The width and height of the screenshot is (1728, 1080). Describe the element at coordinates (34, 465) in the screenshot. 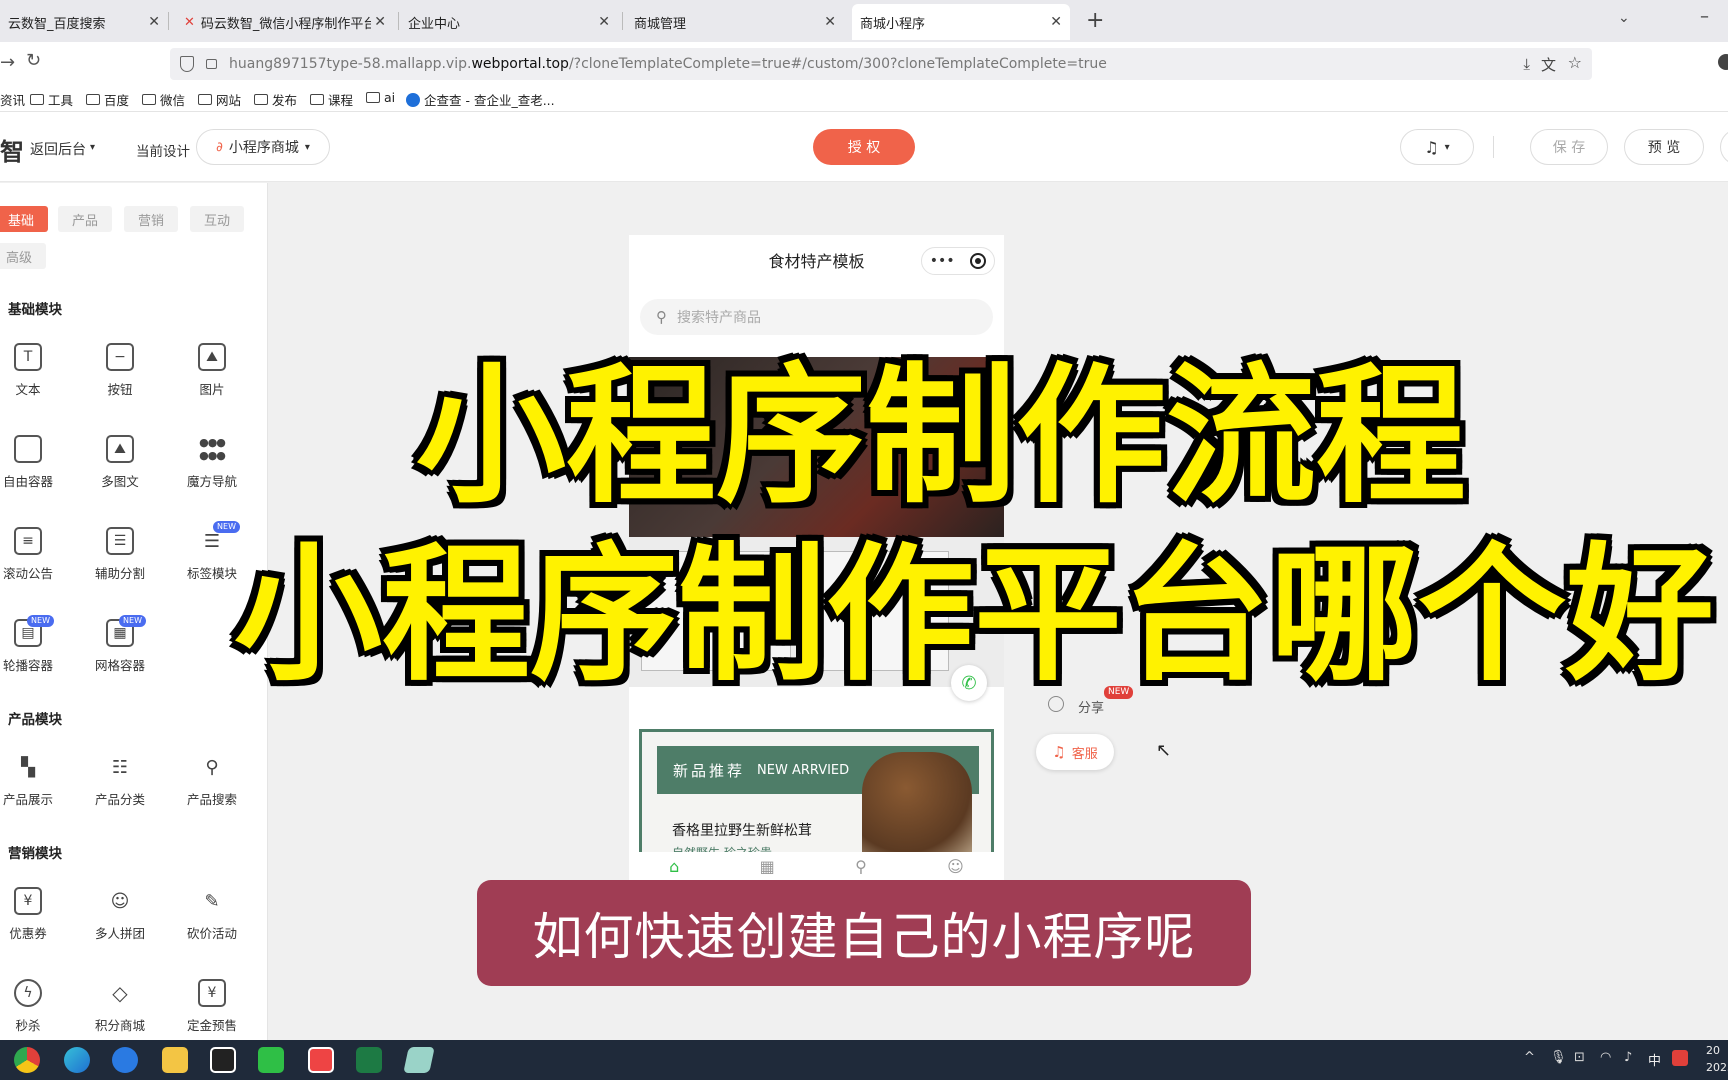

I see `component-free-container: 自由容器` at that location.